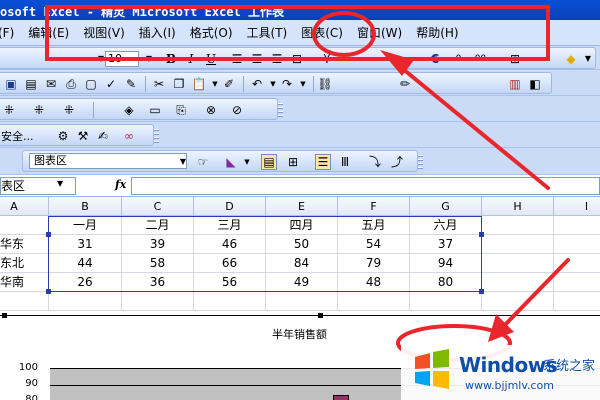 The image size is (600, 400). I want to click on cell-b3: 44, so click(85, 263).